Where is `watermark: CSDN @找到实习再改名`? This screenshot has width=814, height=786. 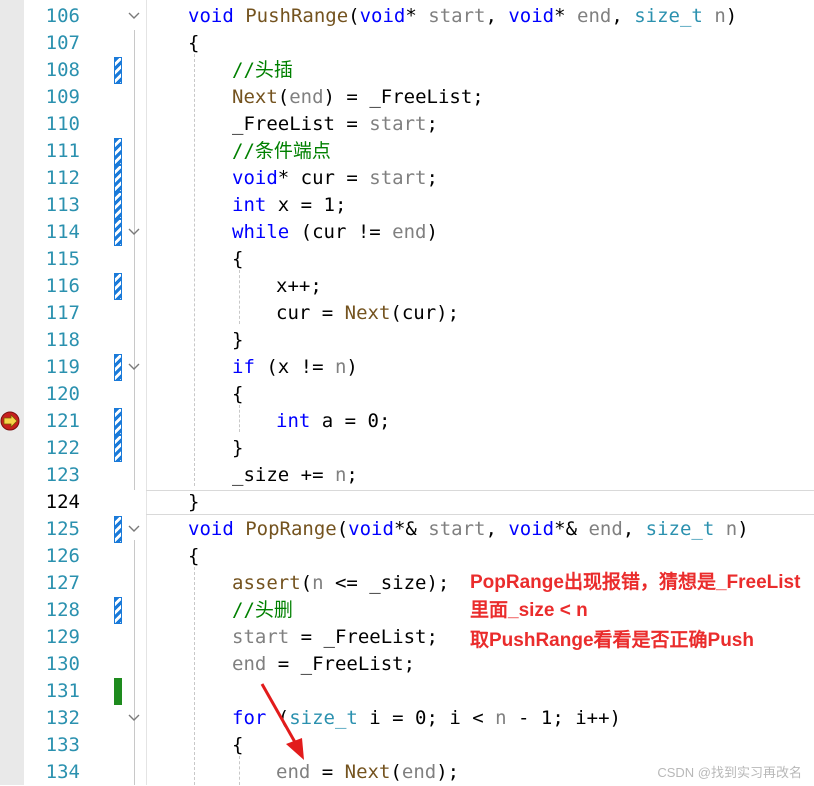
watermark: CSDN @找到实习再改名 is located at coordinates (729, 772).